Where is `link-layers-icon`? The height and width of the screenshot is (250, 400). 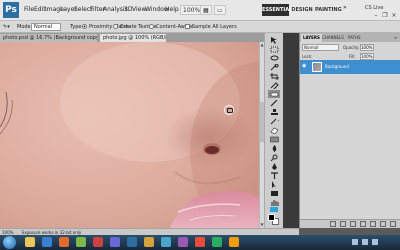
link-layers-icon is located at coordinates (333, 224).